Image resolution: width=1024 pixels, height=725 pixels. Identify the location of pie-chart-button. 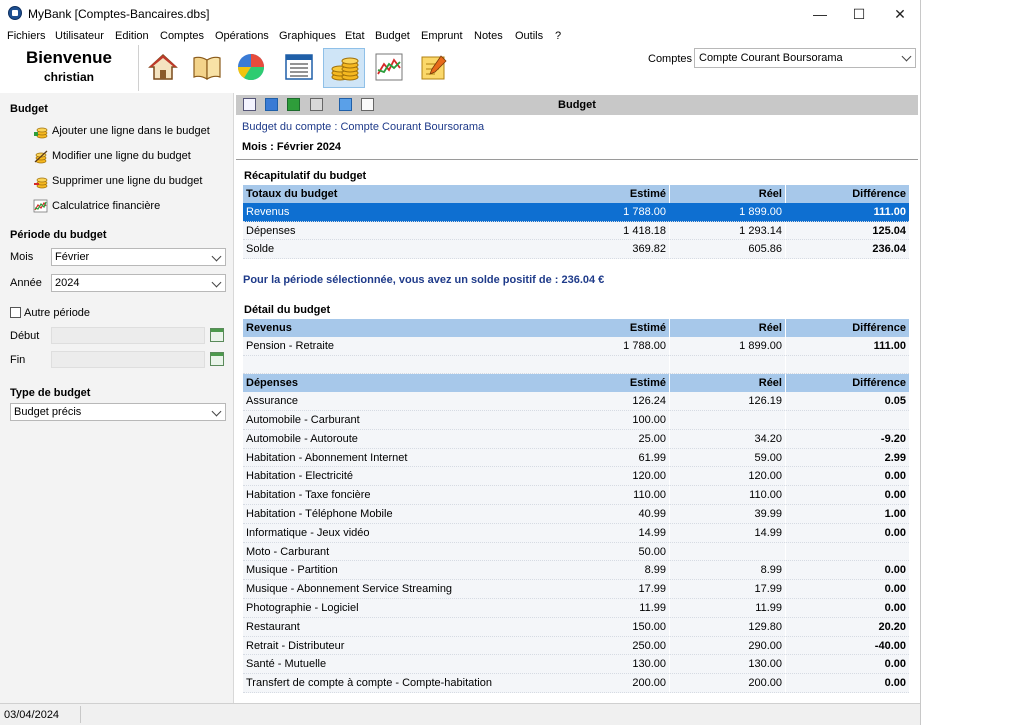
(251, 68).